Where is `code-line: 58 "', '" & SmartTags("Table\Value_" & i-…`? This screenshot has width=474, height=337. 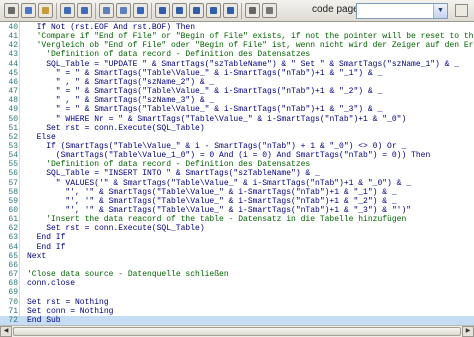 code-line: 58 "', '" & SmartTags("Table\Value_" & i-… is located at coordinates (237, 192).